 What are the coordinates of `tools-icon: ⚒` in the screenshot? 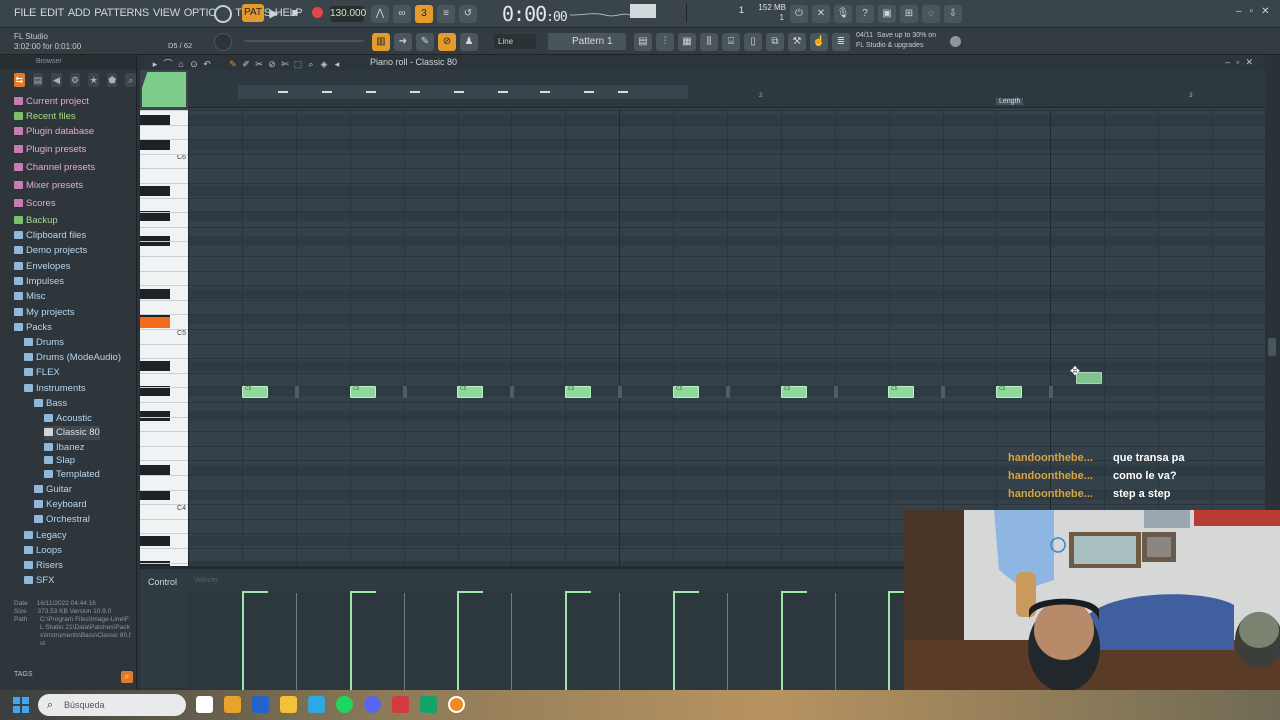 It's located at (797, 42).